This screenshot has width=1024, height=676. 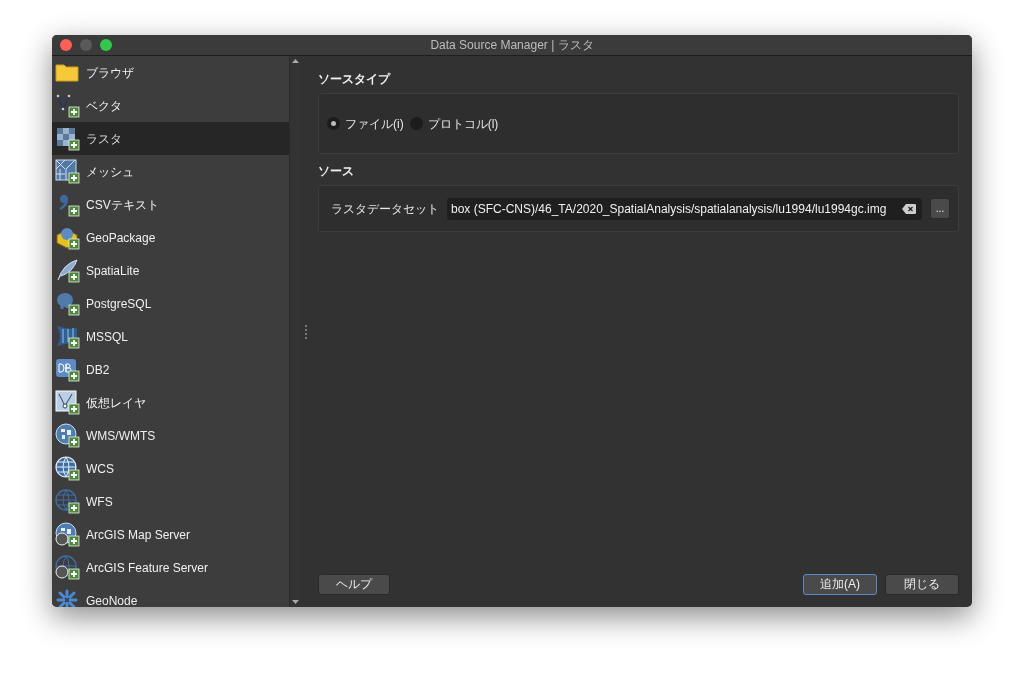 What do you see at coordinates (170, 468) in the screenshot?
I see `sidebar-item: WCS` at bounding box center [170, 468].